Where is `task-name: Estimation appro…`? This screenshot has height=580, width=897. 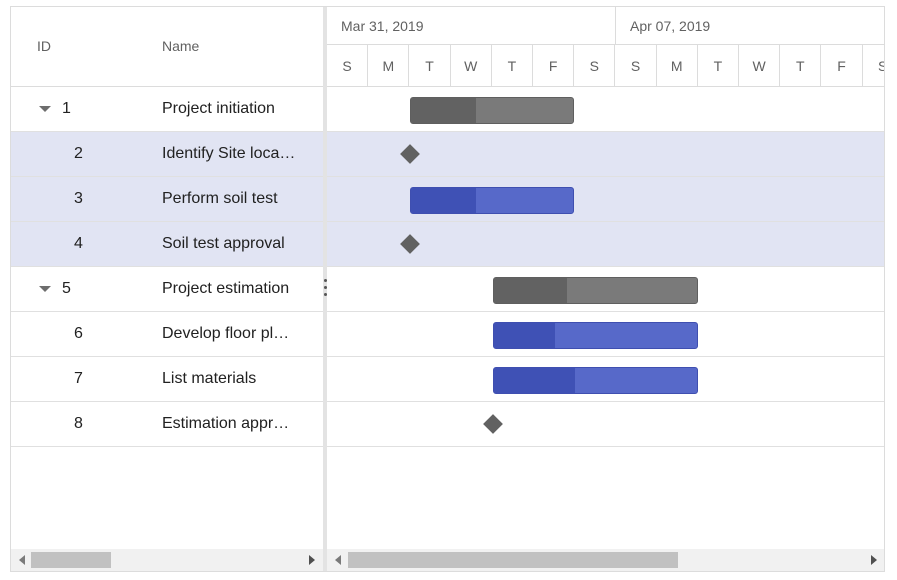 task-name: Estimation appro… is located at coordinates (229, 423).